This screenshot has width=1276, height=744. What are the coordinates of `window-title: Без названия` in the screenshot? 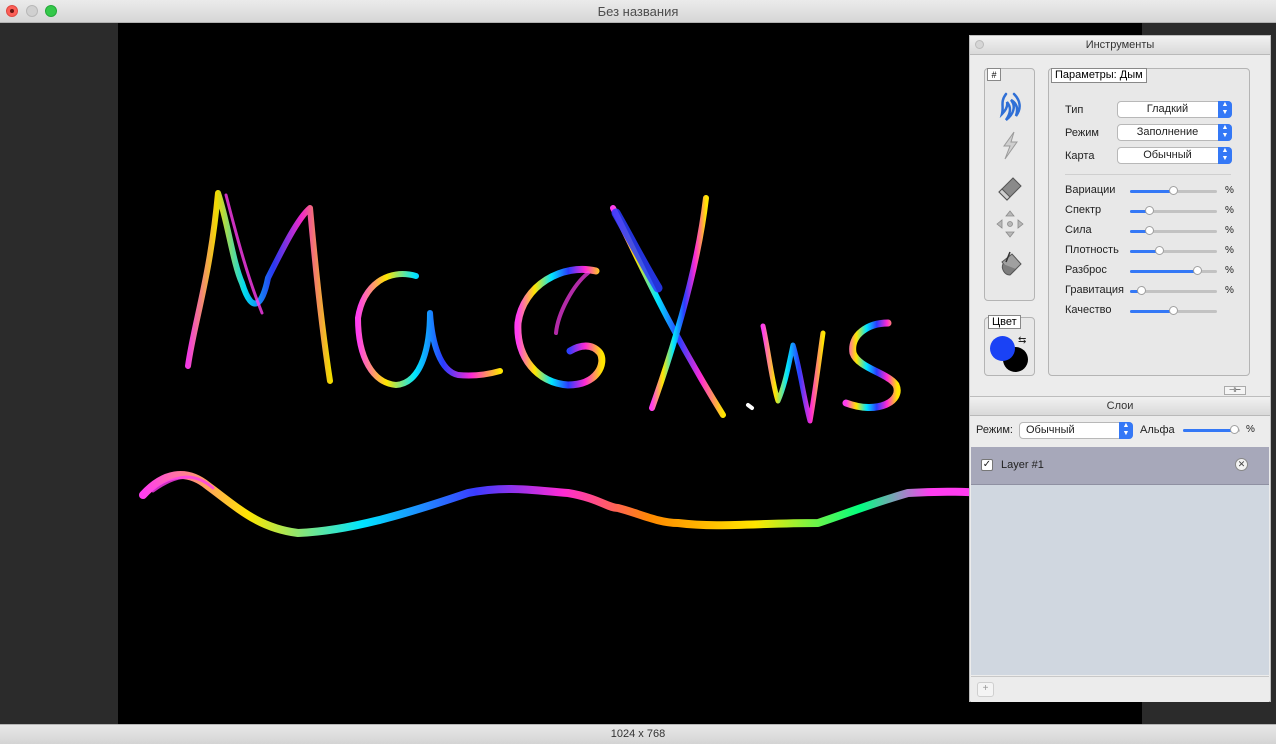 It's located at (638, 11).